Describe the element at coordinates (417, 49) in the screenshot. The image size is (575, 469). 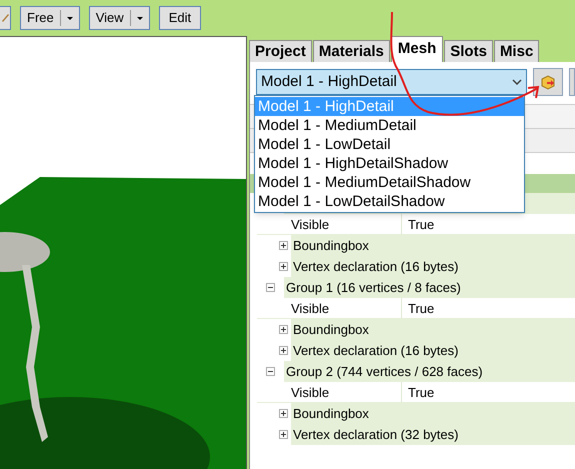
I see `tab: Mesh` at that location.